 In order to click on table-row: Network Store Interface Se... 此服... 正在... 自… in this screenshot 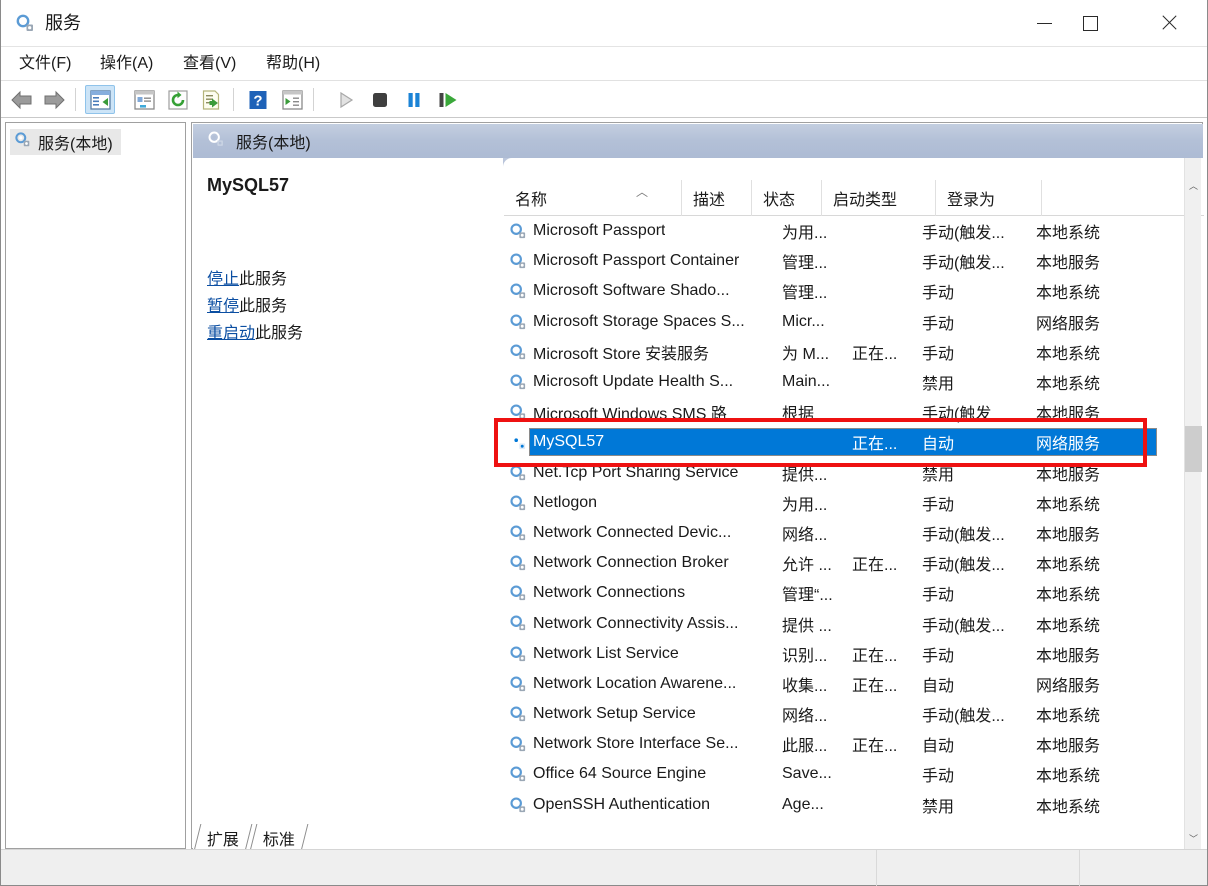, I will do `click(845, 744)`.